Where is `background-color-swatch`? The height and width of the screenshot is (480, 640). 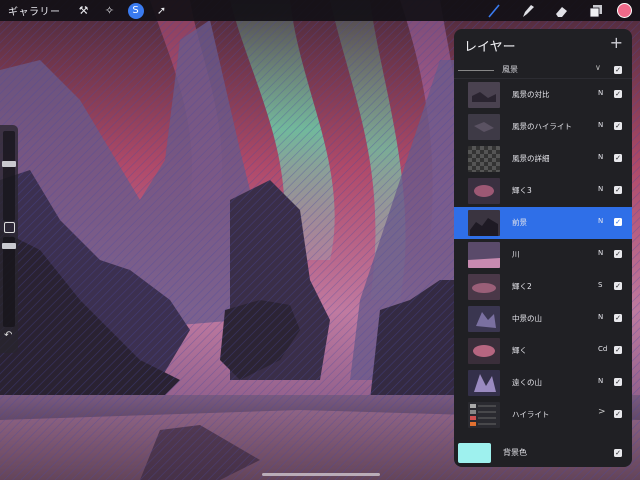 background-color-swatch is located at coordinates (474, 453).